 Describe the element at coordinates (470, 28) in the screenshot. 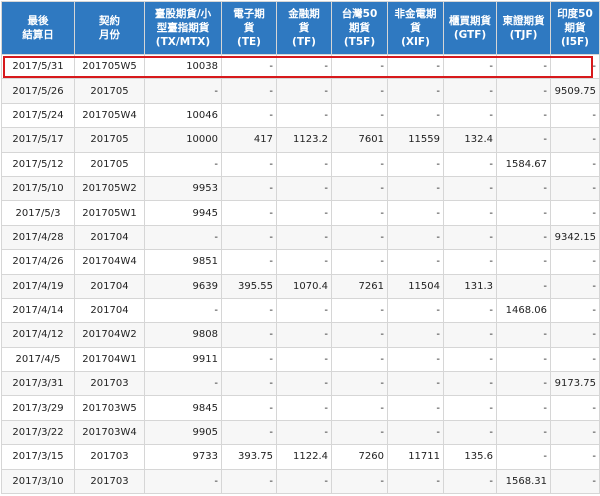

I see `column-header: 櫃買期貨 (GTF)` at that location.